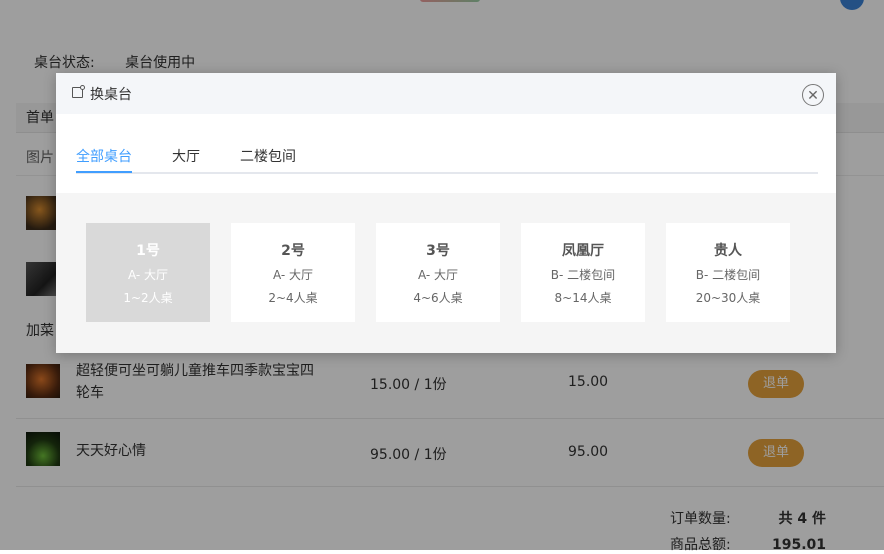  Describe the element at coordinates (293, 298) in the screenshot. I see `table-card-capacity: 2~4人桌` at that location.